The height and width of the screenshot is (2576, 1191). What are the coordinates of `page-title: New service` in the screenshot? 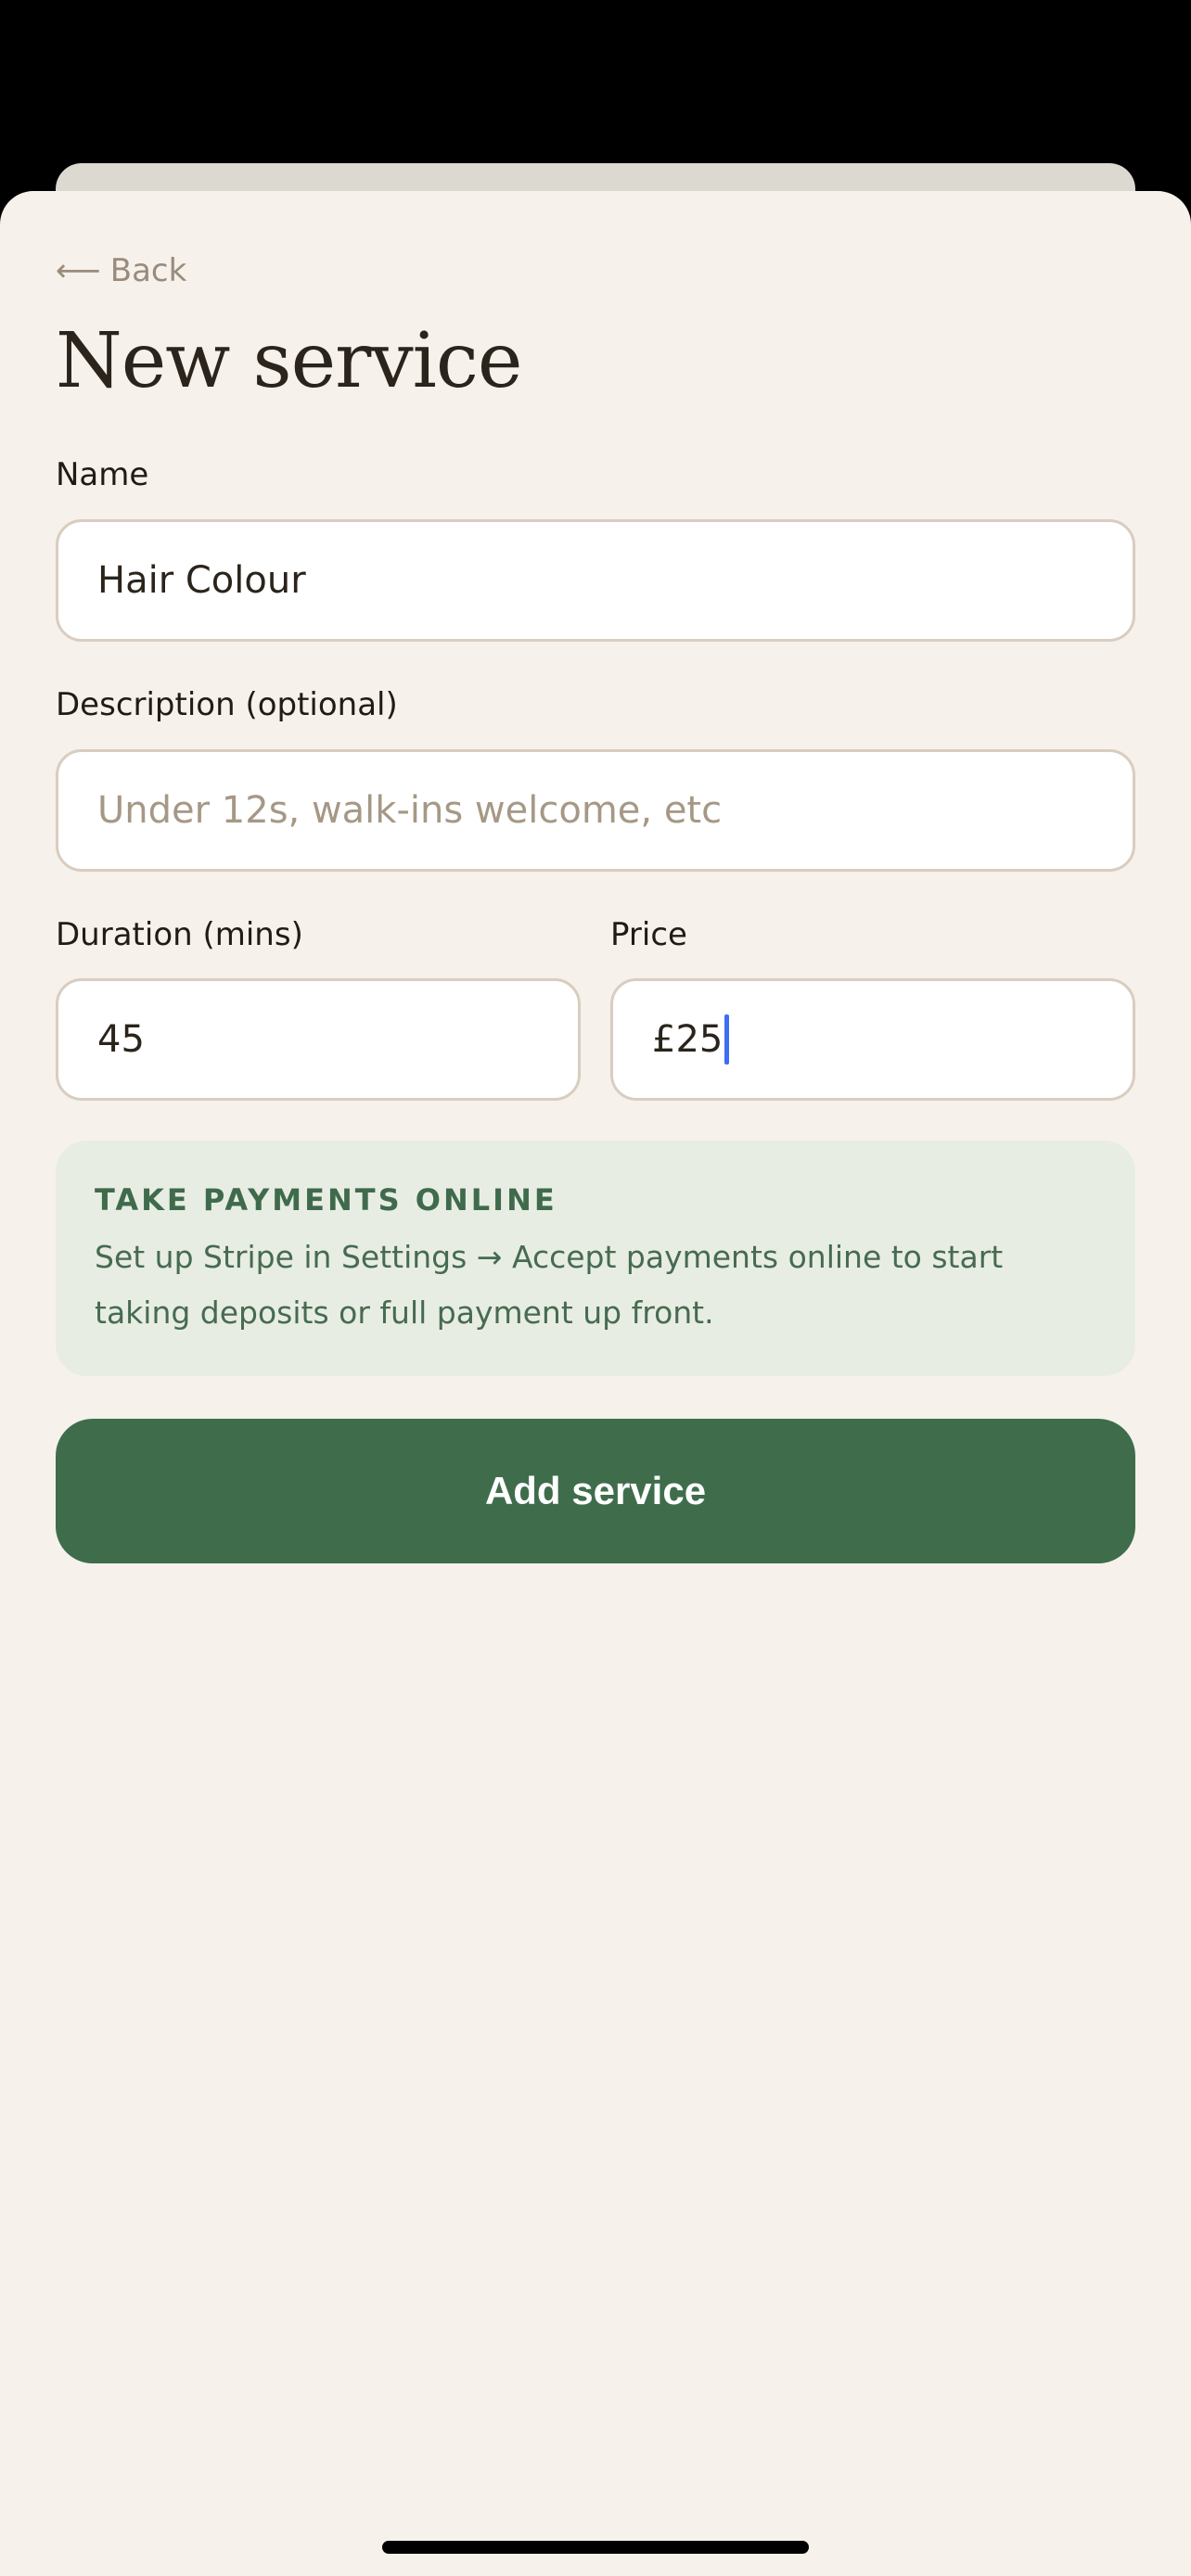 It's located at (289, 361).